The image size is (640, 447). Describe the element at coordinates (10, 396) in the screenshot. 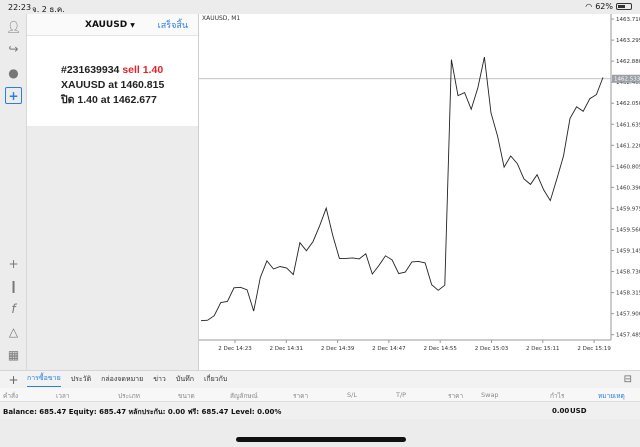

I see `col-order: คำสั่ง` at that location.